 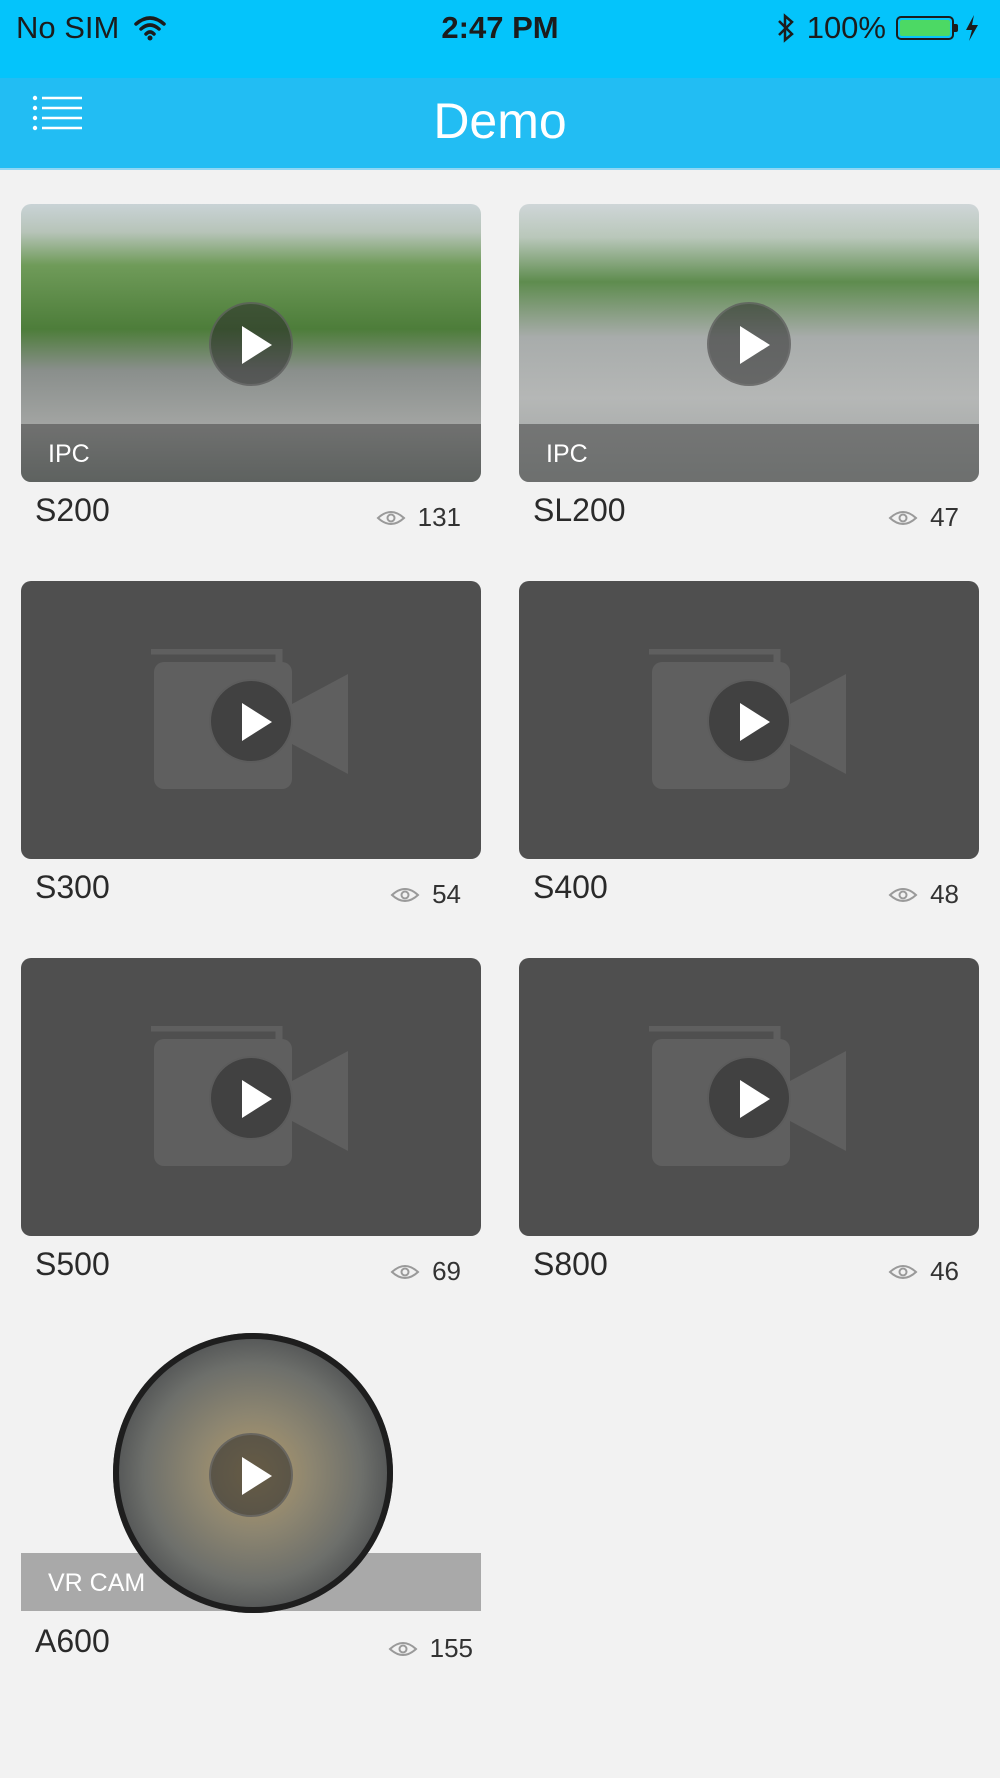 I want to click on device-card-a600: VR CAM A600 155, so click(x=251, y=1498).